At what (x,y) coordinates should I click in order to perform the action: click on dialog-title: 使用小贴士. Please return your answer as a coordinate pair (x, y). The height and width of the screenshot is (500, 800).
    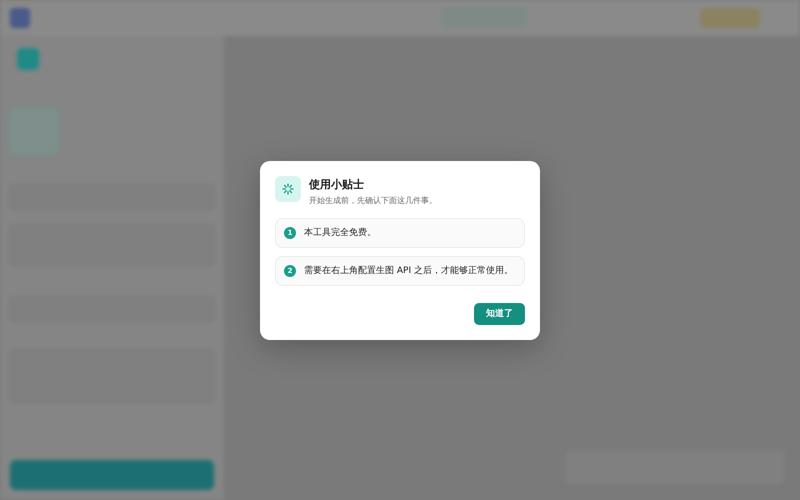
    Looking at the image, I should click on (337, 184).